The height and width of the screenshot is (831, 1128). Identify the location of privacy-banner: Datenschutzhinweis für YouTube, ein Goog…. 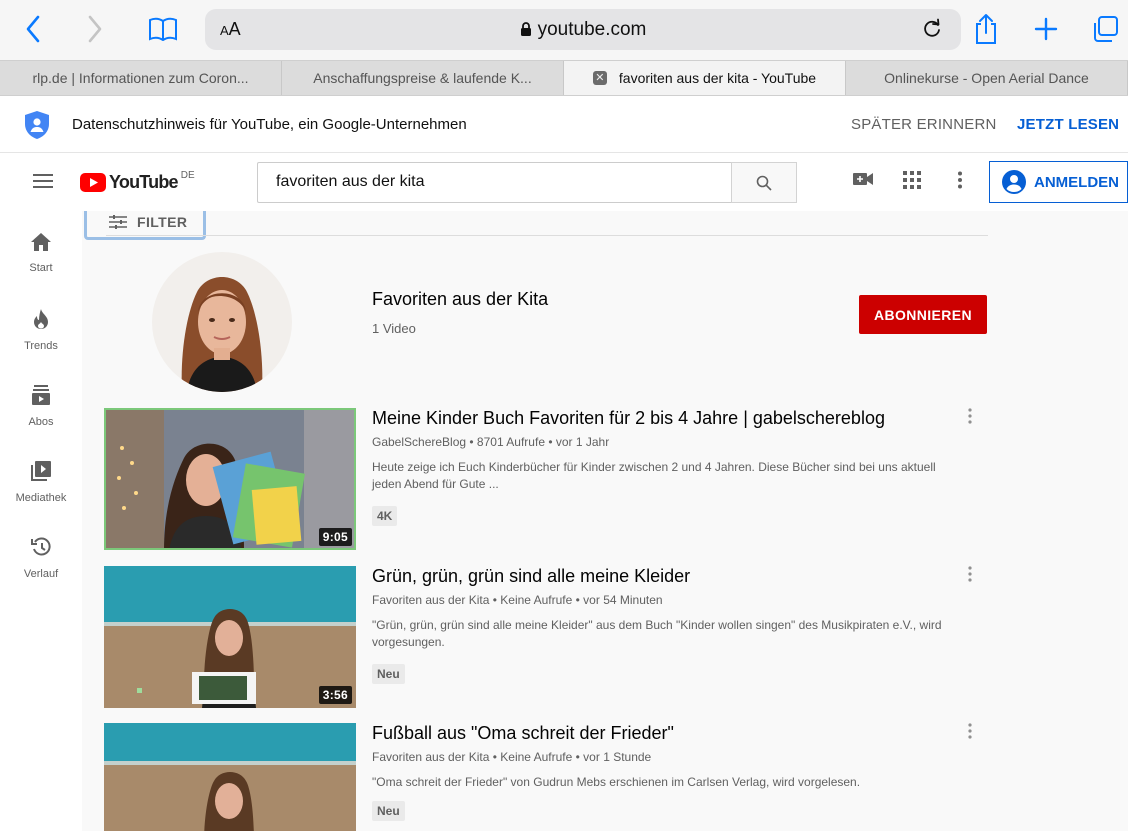
(564, 124).